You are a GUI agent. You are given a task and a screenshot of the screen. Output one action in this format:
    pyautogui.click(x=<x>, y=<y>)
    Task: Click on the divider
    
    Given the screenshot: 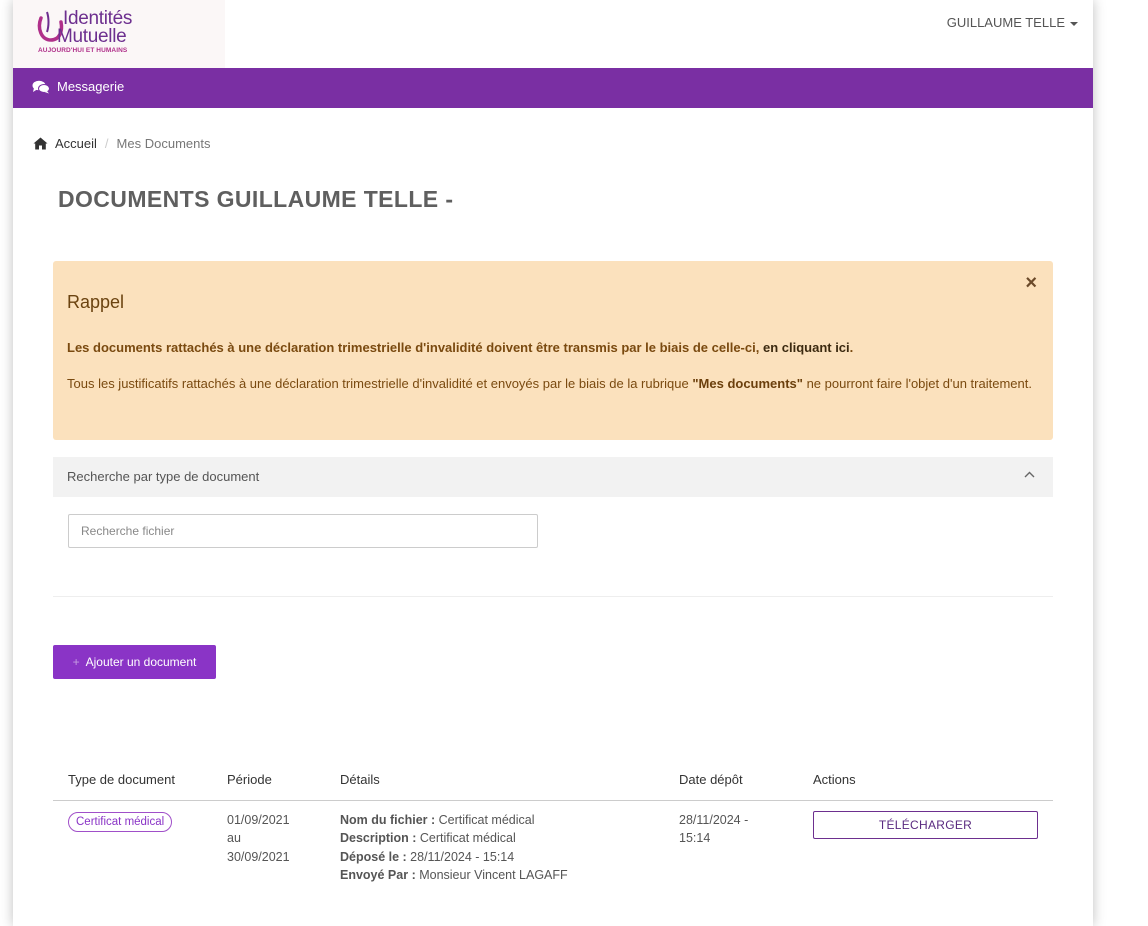 What is the action you would take?
    pyautogui.click(x=553, y=596)
    